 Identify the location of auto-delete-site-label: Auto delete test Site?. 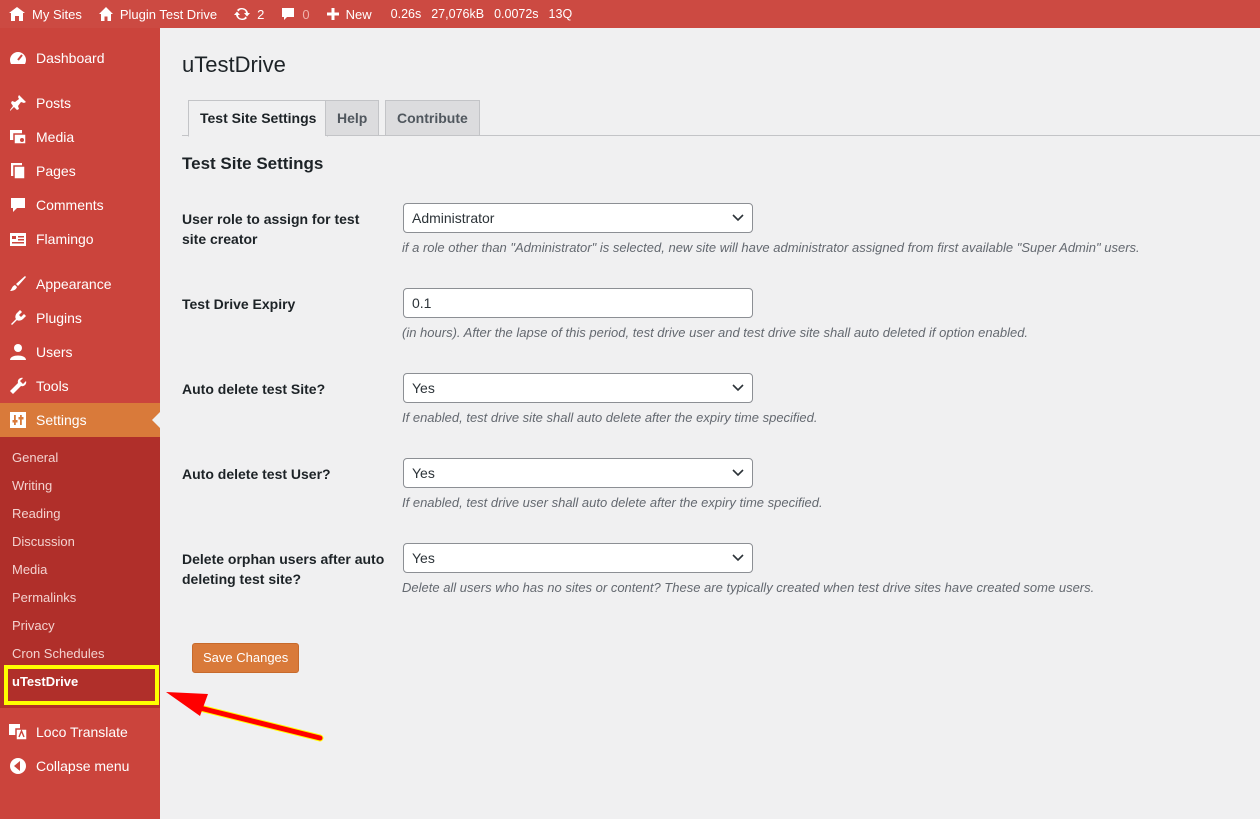
(254, 389).